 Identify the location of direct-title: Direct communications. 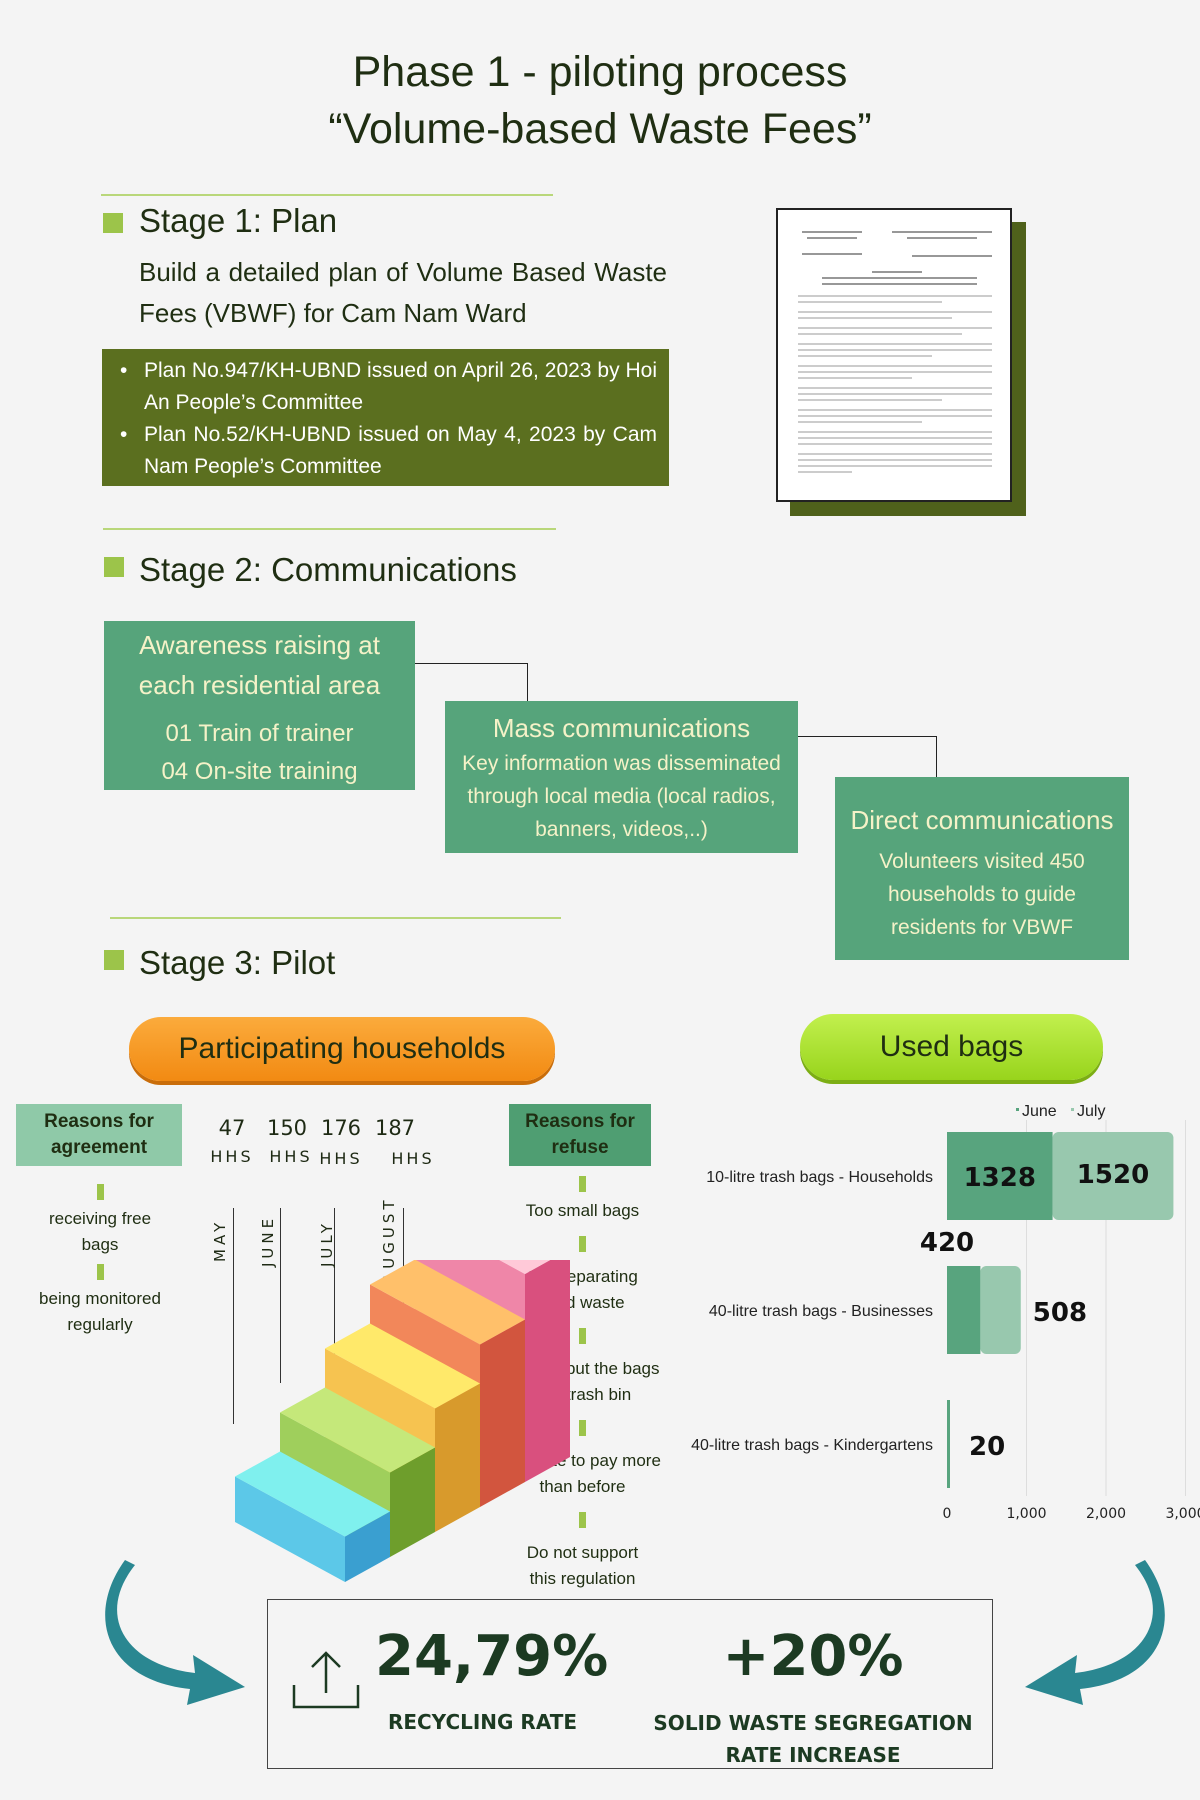
(982, 820).